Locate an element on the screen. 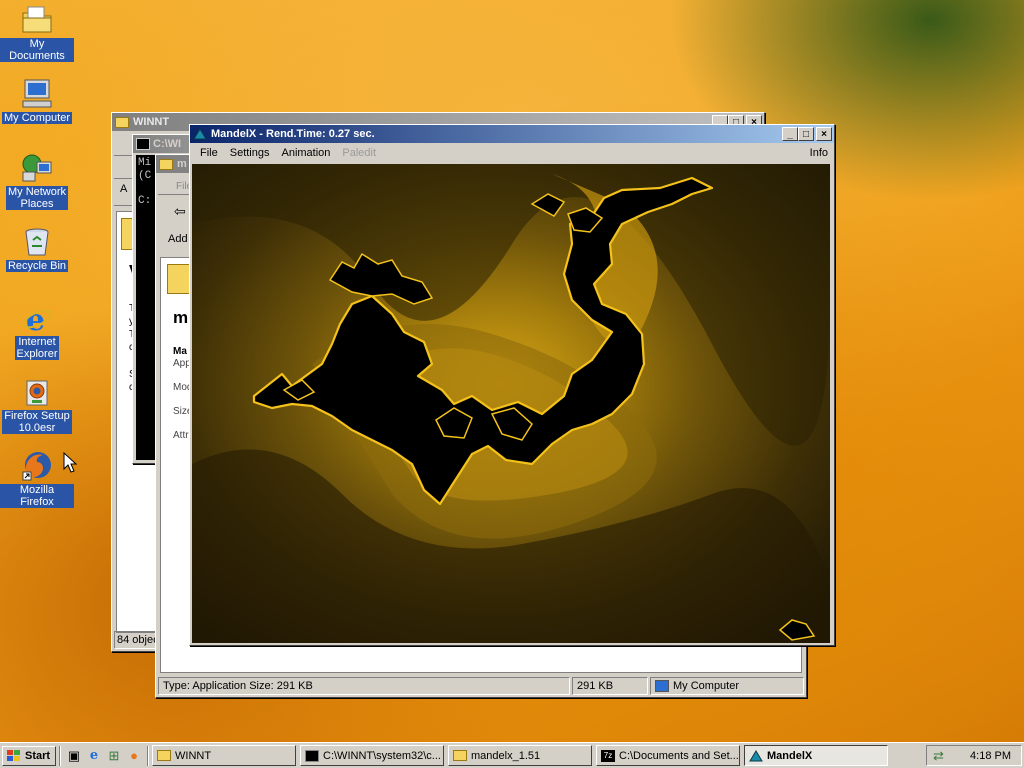  windows-logo-icon is located at coordinates (13, 755).